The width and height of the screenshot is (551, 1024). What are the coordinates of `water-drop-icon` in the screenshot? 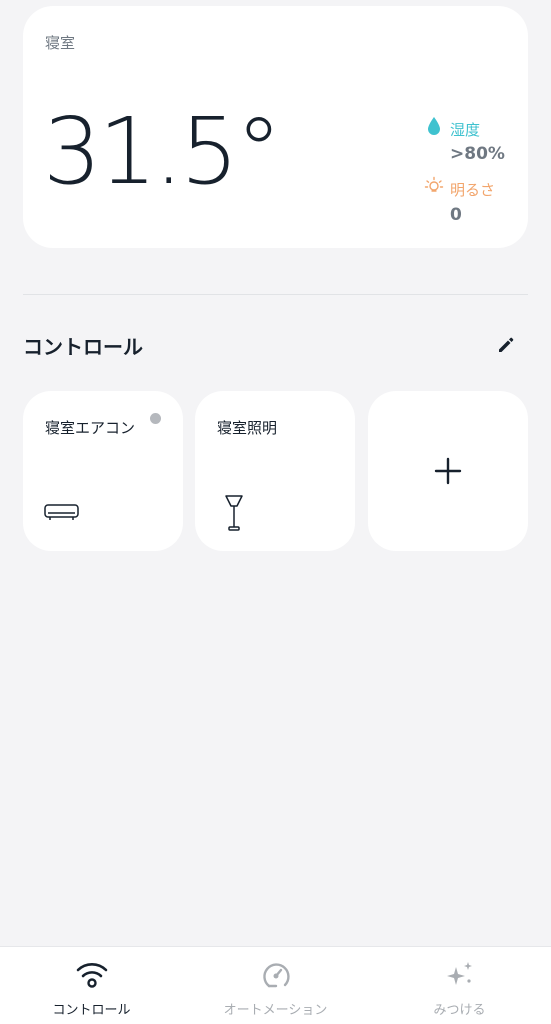 It's located at (434, 126).